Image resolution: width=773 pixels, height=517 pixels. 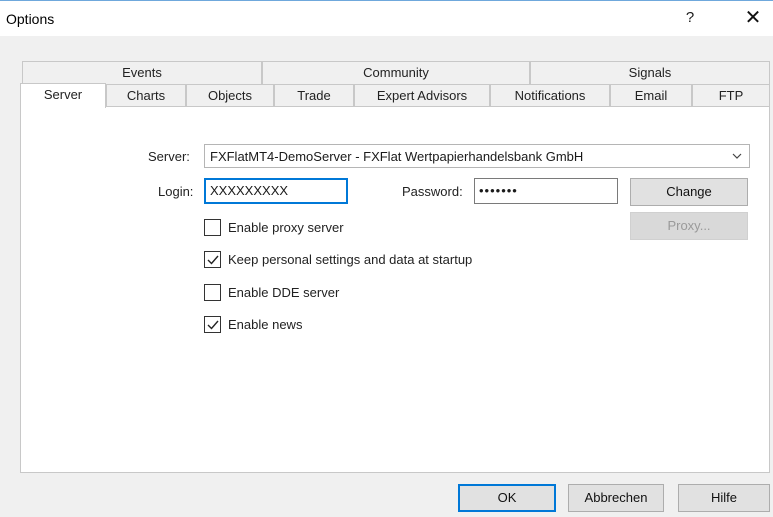 What do you see at coordinates (286, 227) in the screenshot?
I see `enable-proxy-label: Enable proxy server` at bounding box center [286, 227].